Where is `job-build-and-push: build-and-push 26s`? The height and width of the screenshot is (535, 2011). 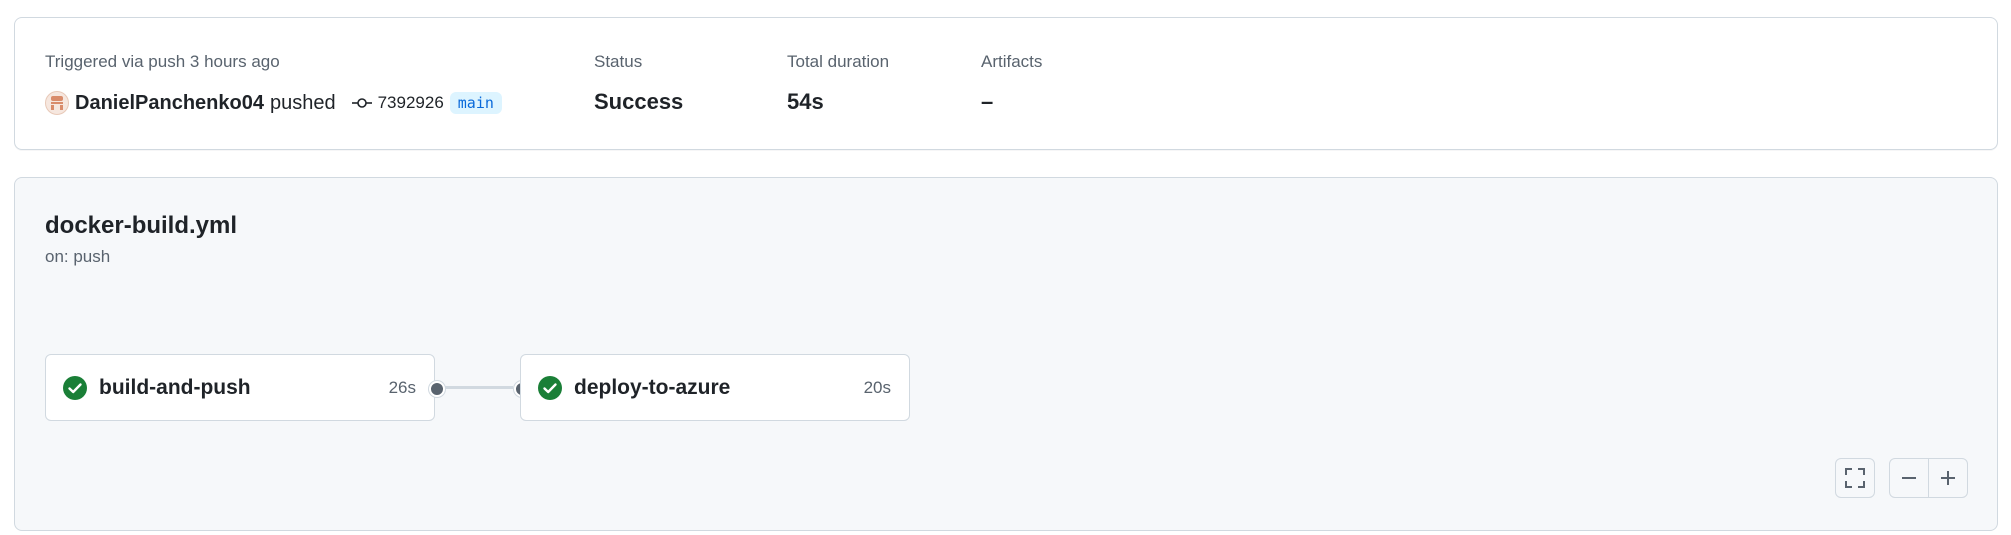
job-build-and-push: build-and-push 26s is located at coordinates (240, 387).